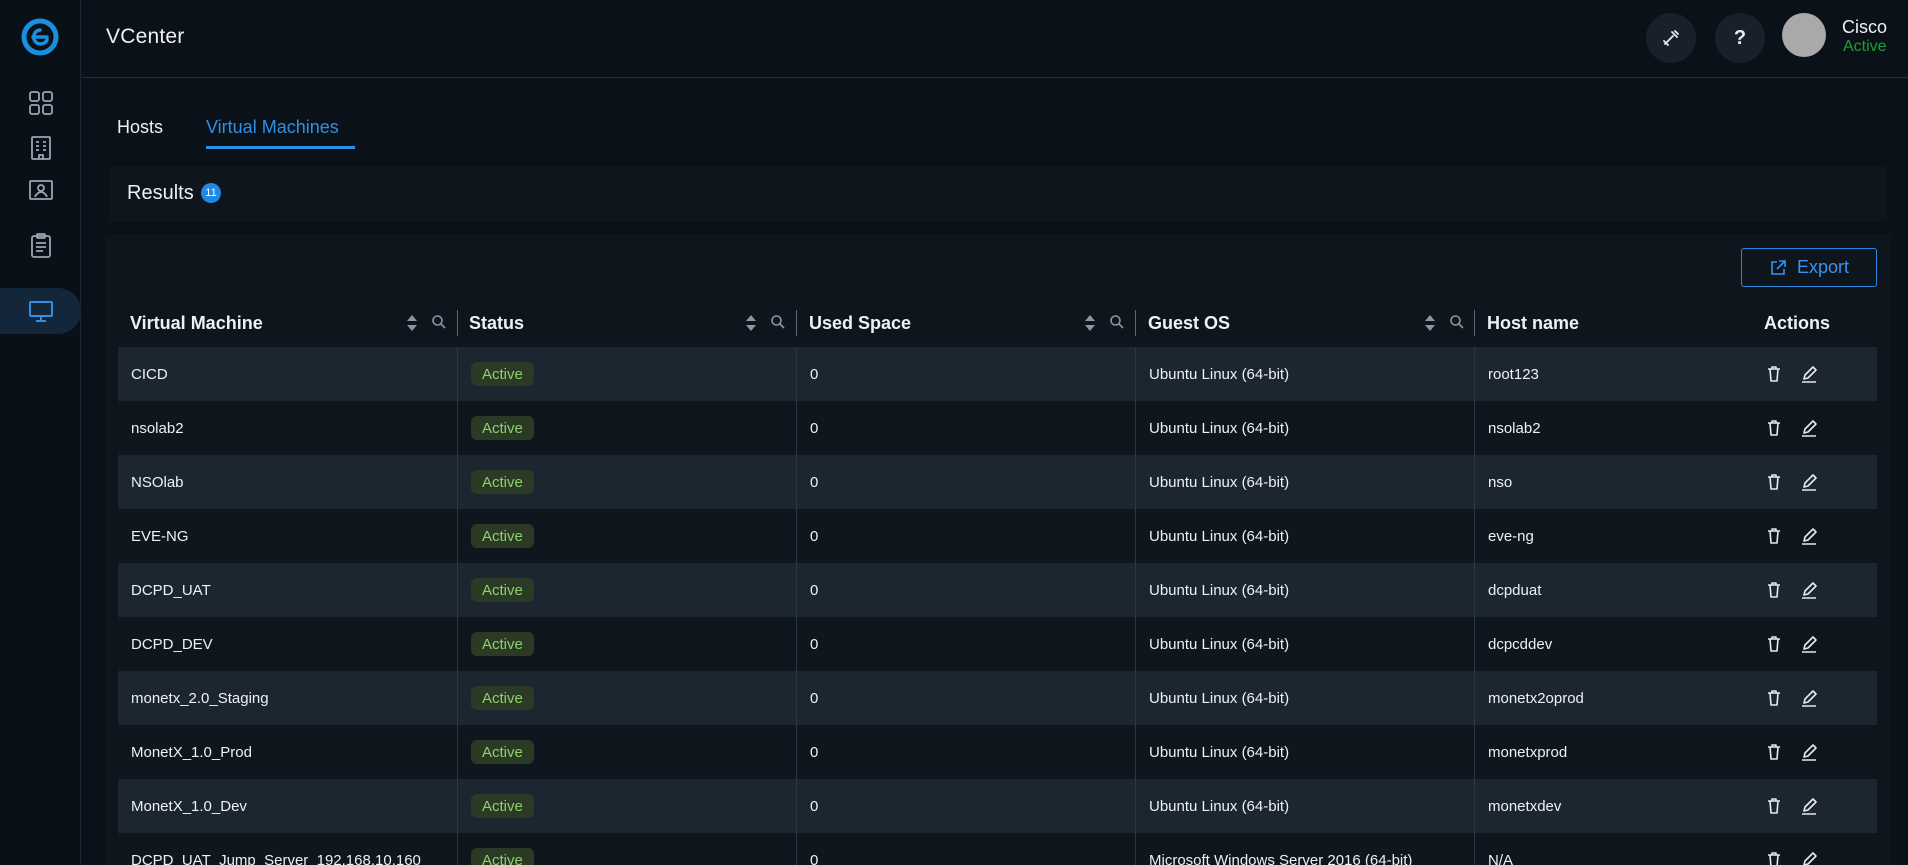 This screenshot has width=1908, height=865. I want to click on grid-icon, so click(40, 103).